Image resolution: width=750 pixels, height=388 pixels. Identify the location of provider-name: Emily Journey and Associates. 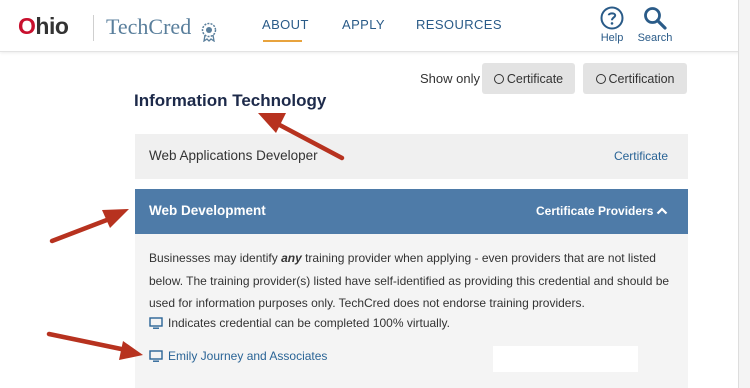
(248, 356).